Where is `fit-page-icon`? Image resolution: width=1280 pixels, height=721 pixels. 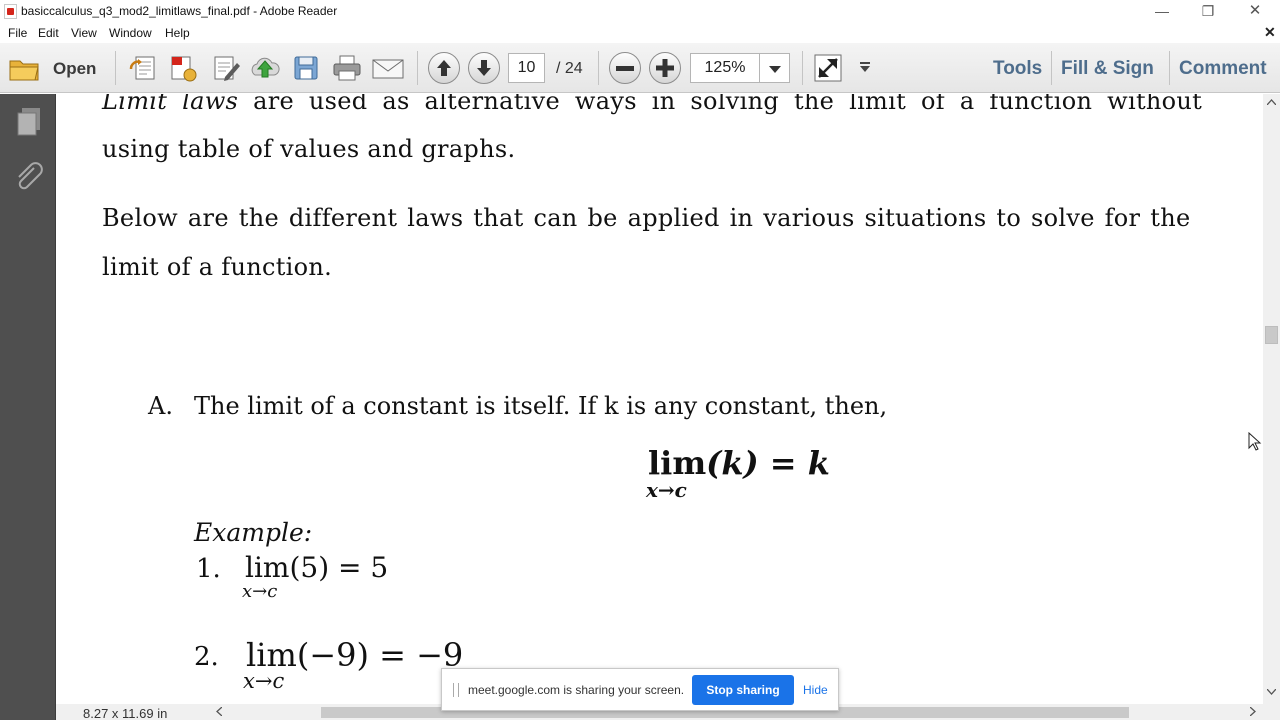 fit-page-icon is located at coordinates (828, 68).